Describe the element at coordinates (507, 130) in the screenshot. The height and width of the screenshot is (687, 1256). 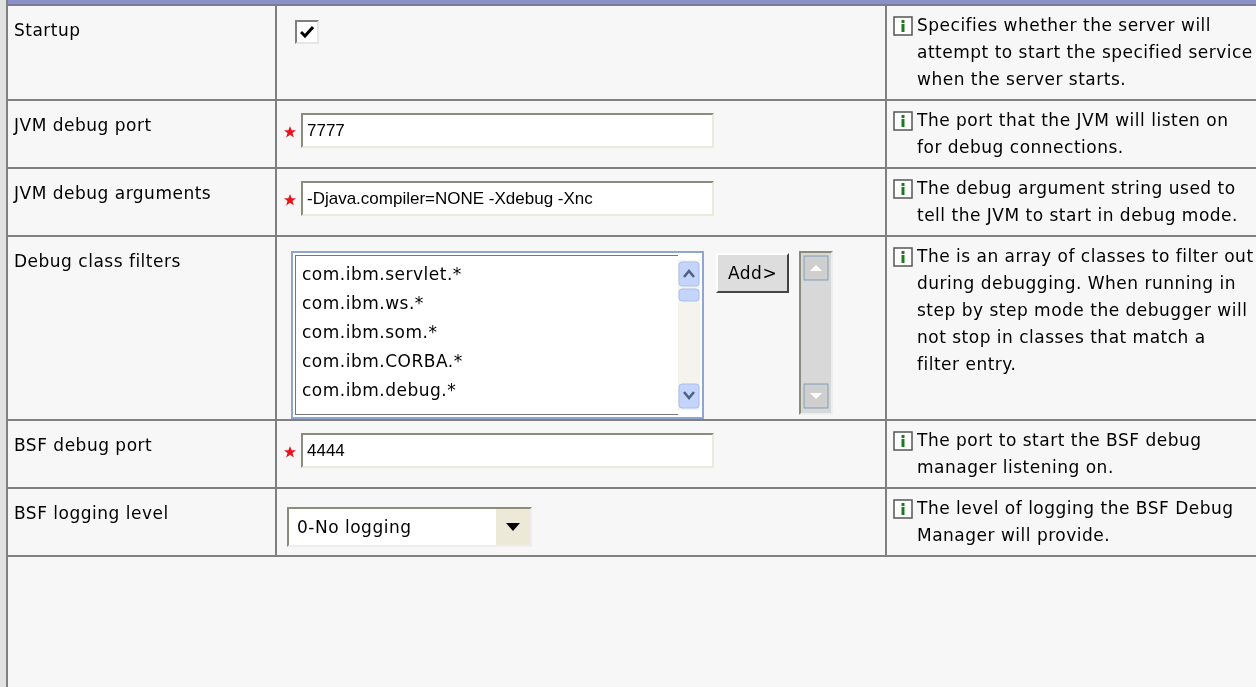
I see `input-field: 7777` at that location.